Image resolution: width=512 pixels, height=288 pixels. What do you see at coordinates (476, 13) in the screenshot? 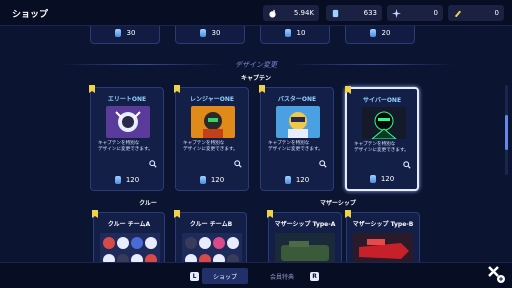
I see `key-currency-counter: 0` at bounding box center [476, 13].